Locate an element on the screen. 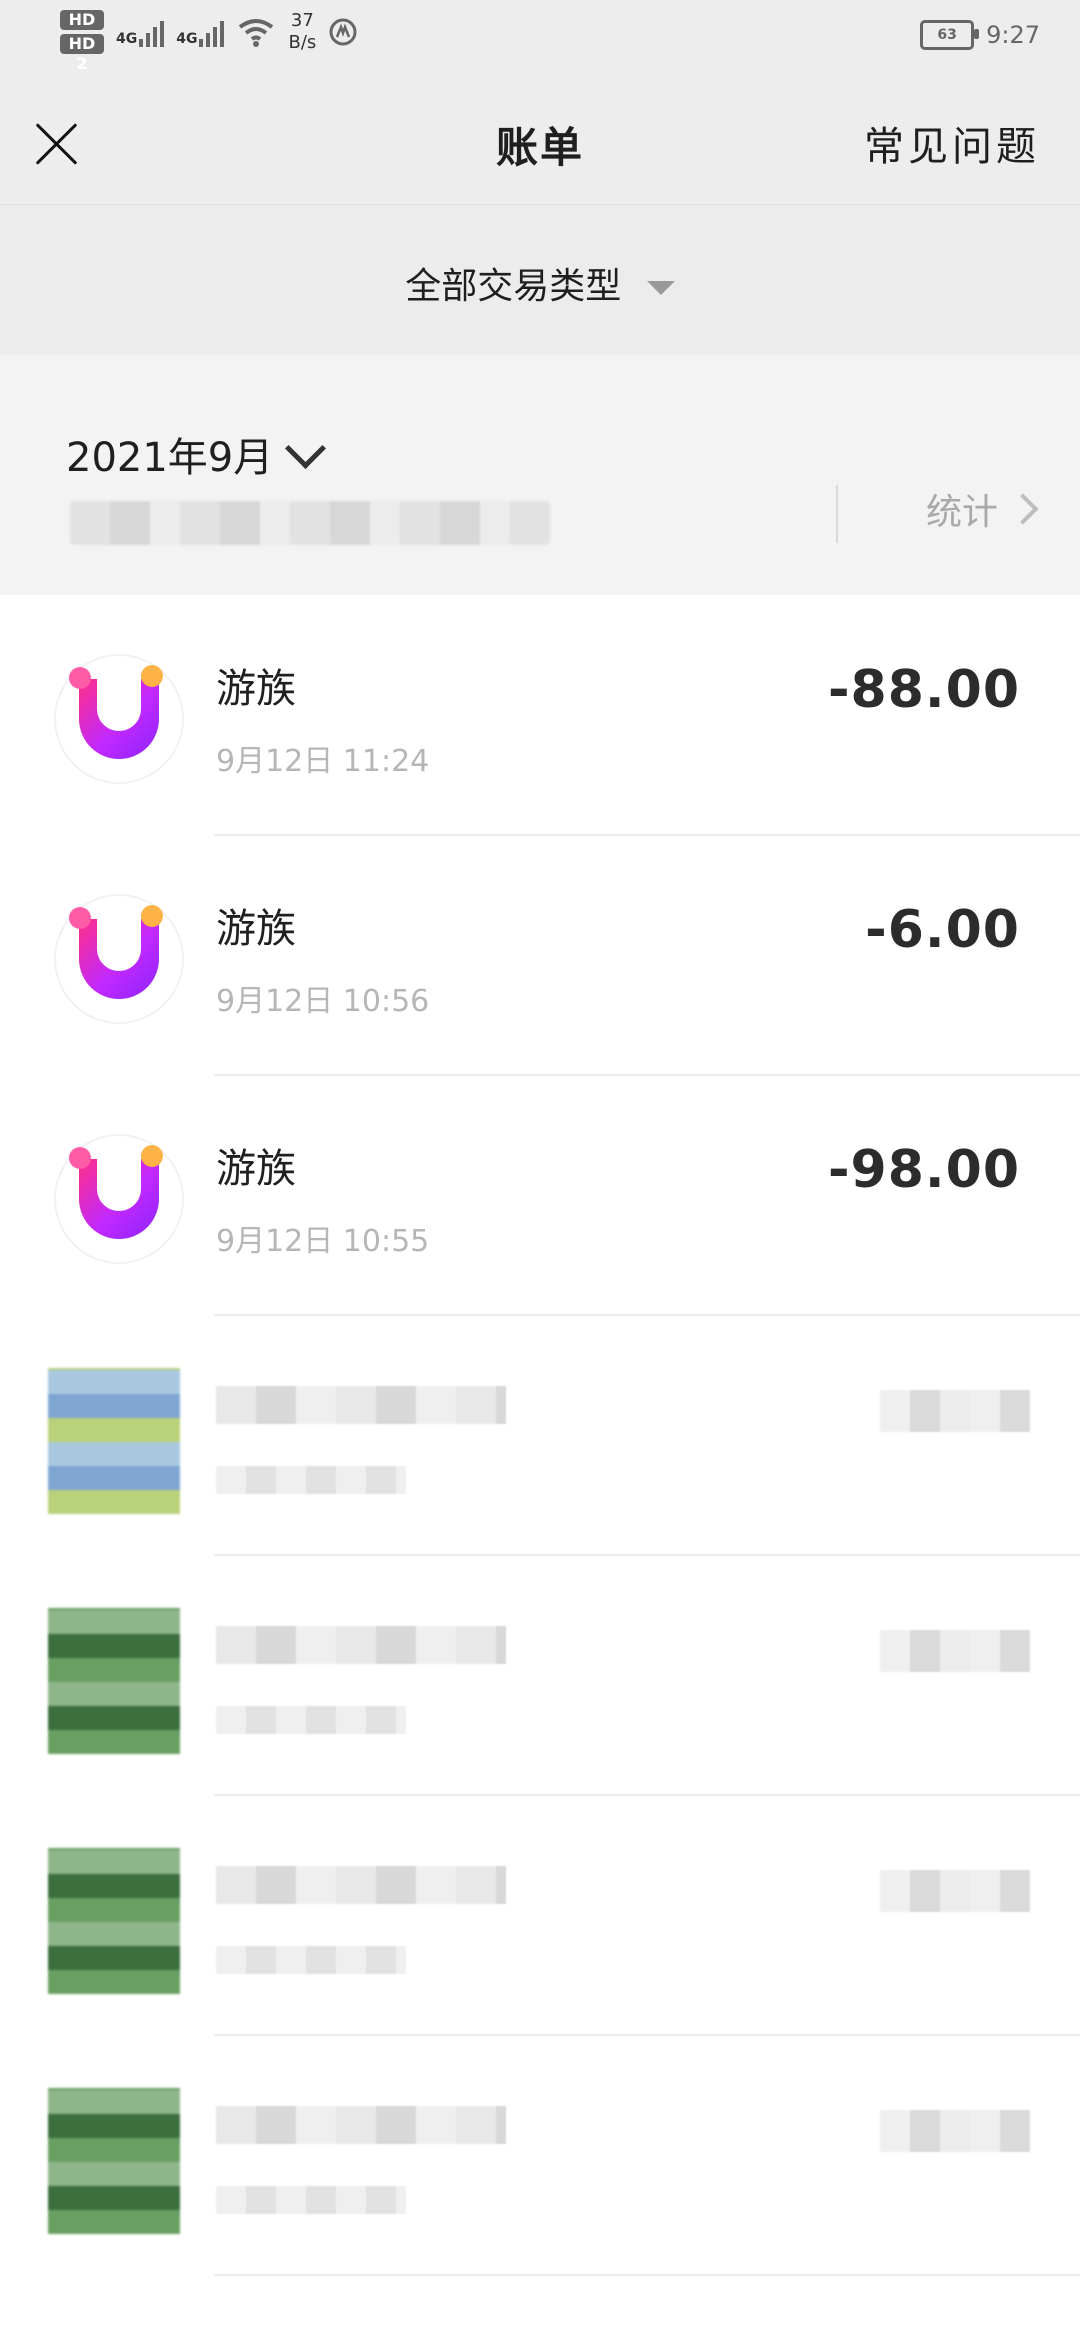 This screenshot has width=1080, height=2340. stats-divider is located at coordinates (837, 514).